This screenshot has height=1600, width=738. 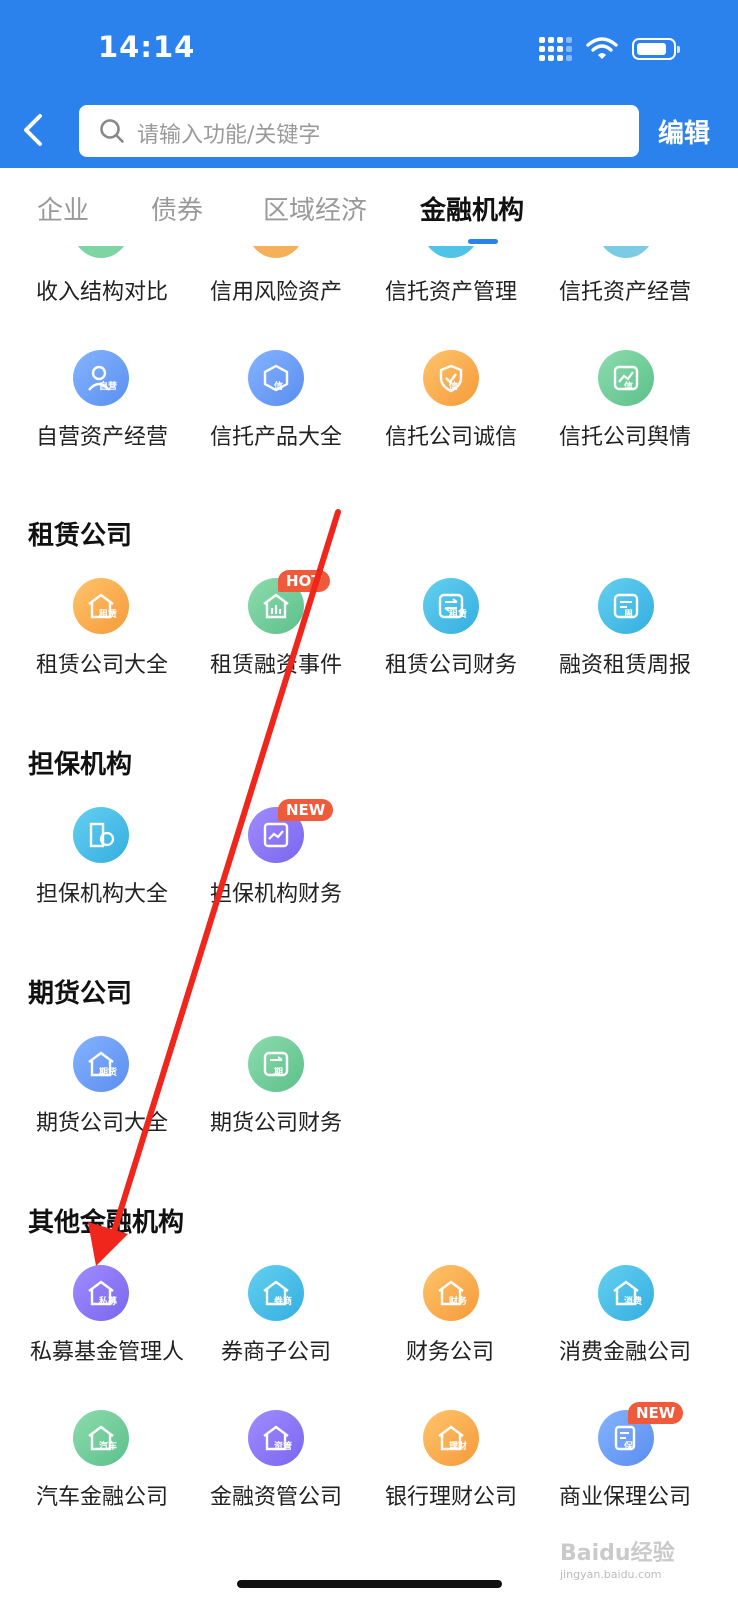 I want to click on item-guarantee-all: 担保机构大全, so click(x=102, y=892).